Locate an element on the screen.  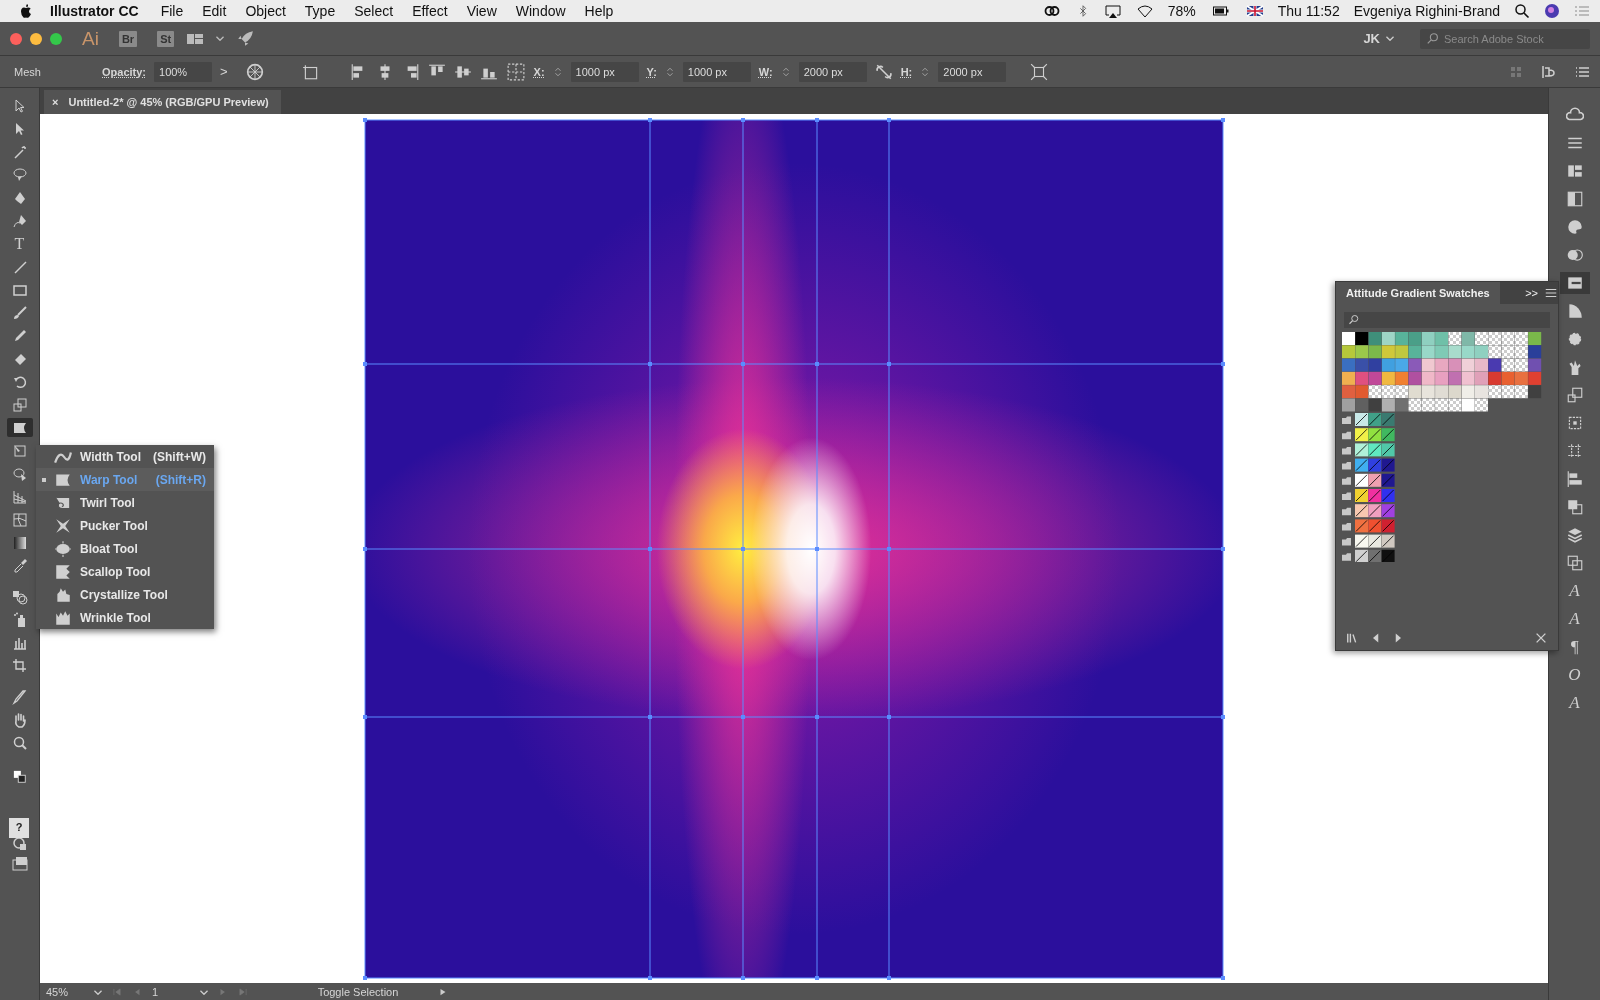
y-label: Y: is located at coordinates (651, 71).